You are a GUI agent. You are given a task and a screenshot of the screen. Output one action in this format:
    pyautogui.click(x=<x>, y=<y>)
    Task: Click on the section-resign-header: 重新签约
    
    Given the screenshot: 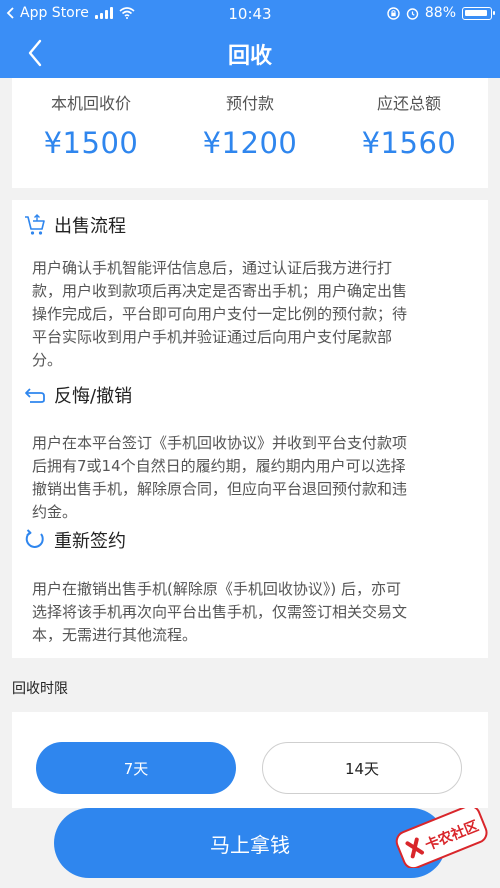 What is the action you would take?
    pyautogui.click(x=75, y=540)
    